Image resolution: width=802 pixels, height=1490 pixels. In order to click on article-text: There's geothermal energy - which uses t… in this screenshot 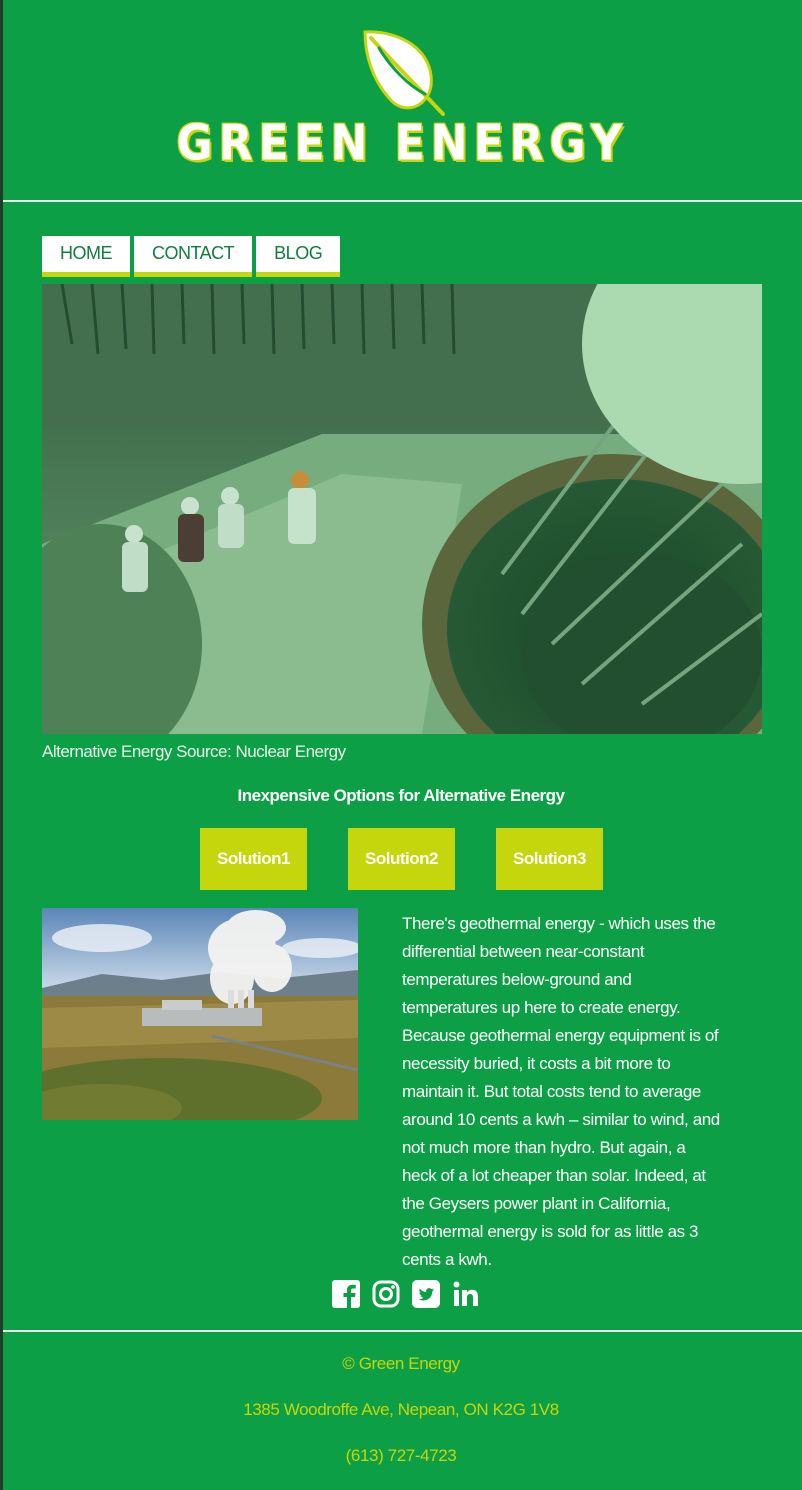, I will do `click(561, 1091)`.